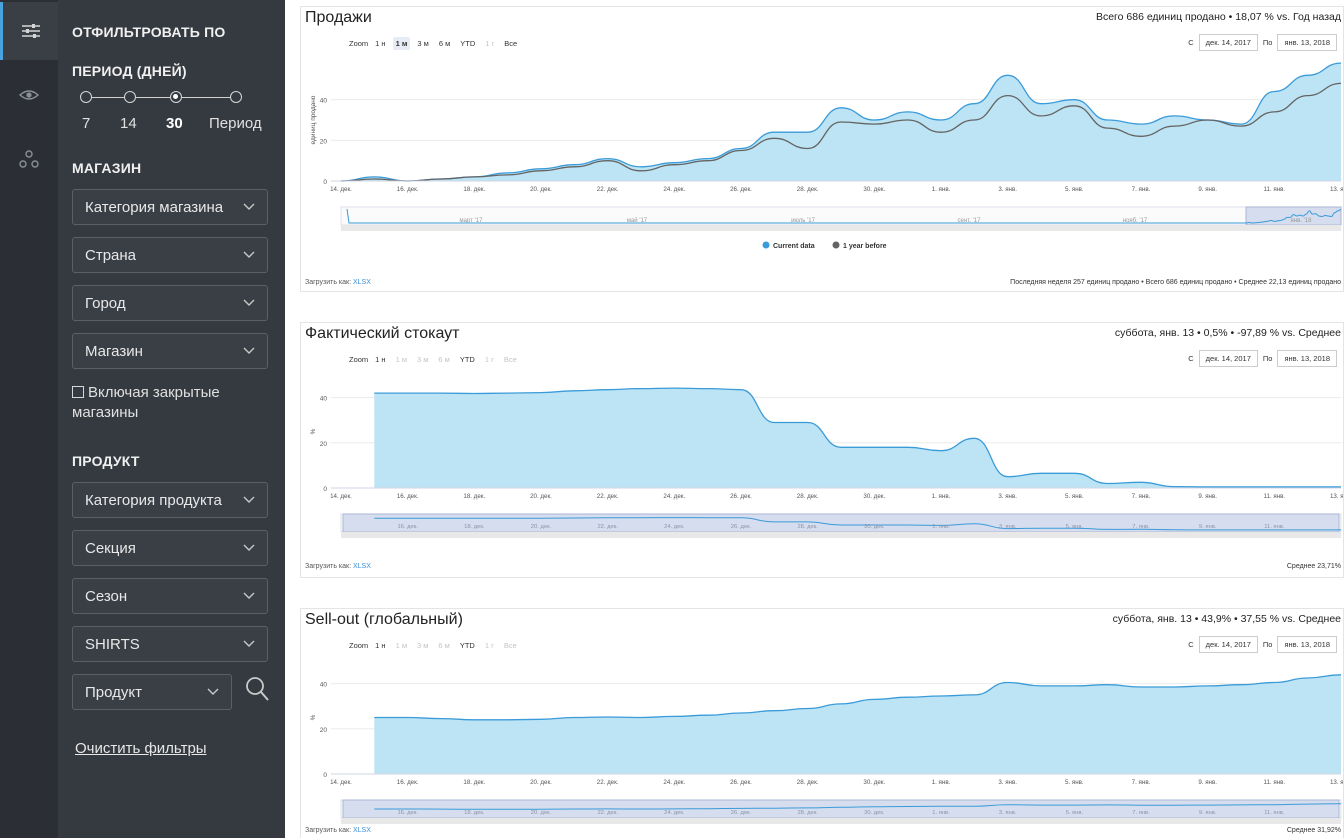  I want to click on filters-tab, so click(29, 31).